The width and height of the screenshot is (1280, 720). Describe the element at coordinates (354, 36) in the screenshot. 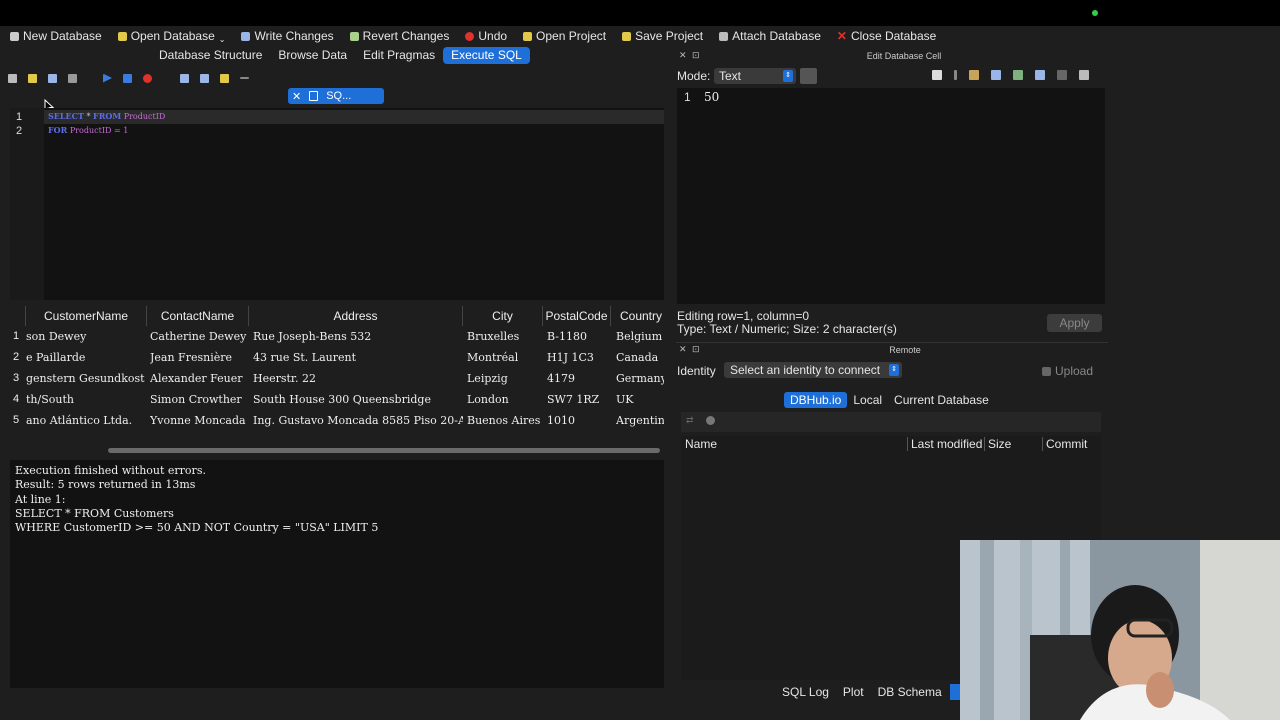

I see `revert-changes-icon` at that location.